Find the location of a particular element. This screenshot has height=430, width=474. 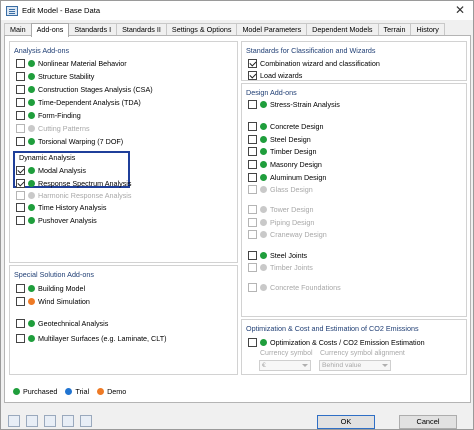

addon-row: Response Spectrum Analysis is located at coordinates (73, 183).